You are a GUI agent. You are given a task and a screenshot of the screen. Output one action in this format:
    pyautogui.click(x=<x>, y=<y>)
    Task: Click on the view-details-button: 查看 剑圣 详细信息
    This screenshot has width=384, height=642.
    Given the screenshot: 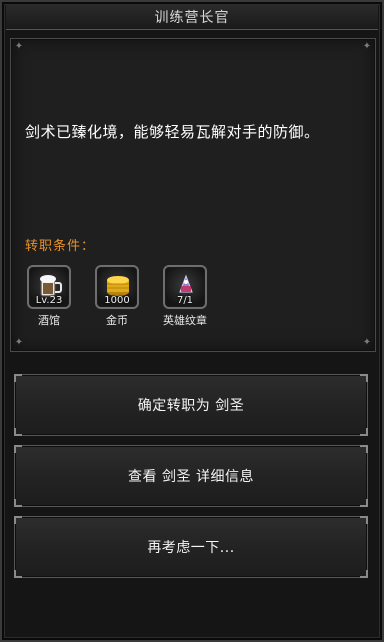 What is the action you would take?
    pyautogui.click(x=191, y=476)
    